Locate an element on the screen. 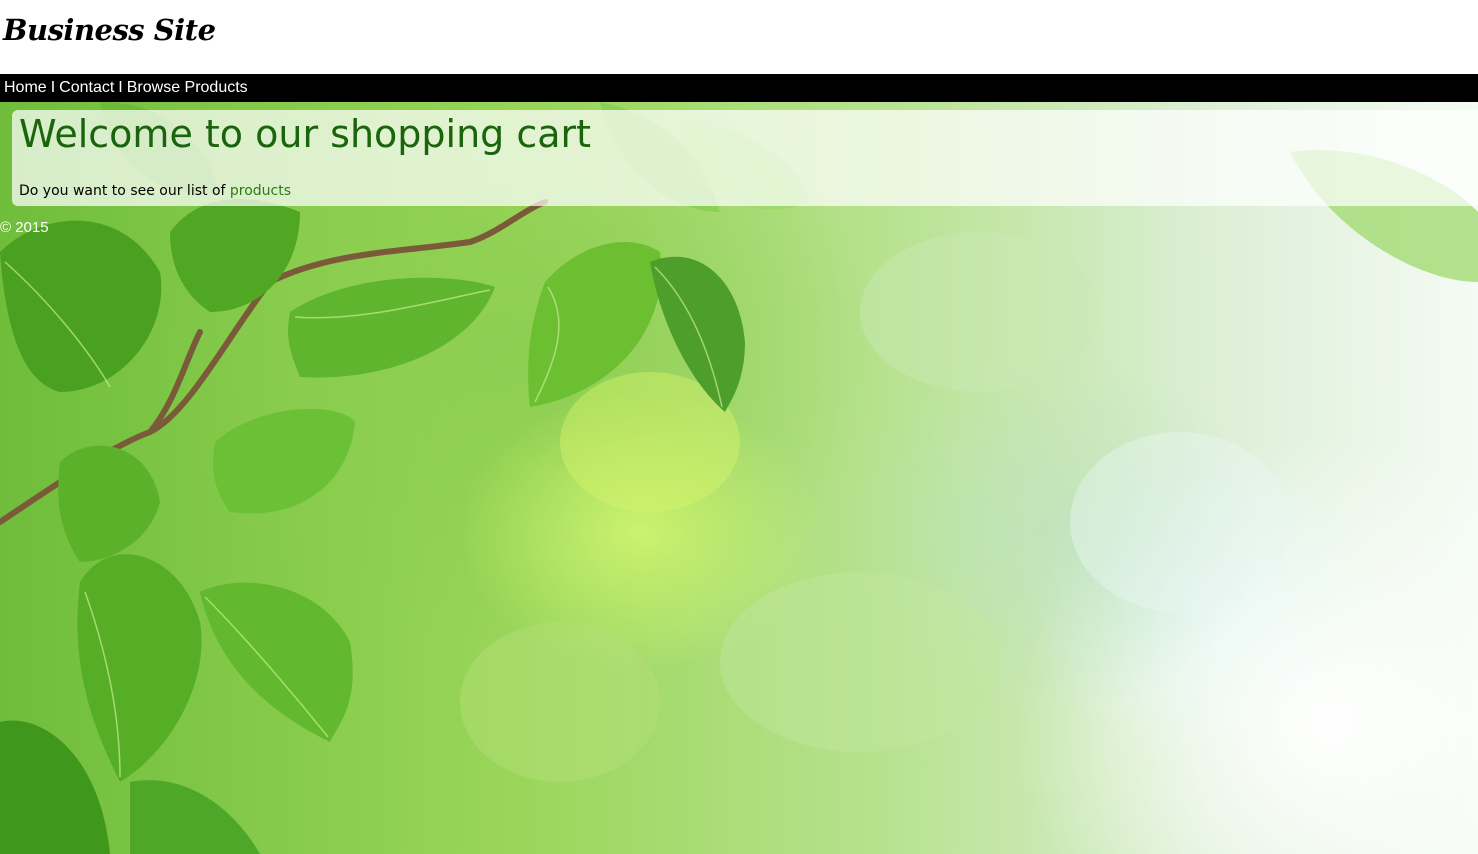 Image resolution: width=1478 pixels, height=854 pixels. products-link: products is located at coordinates (260, 191).